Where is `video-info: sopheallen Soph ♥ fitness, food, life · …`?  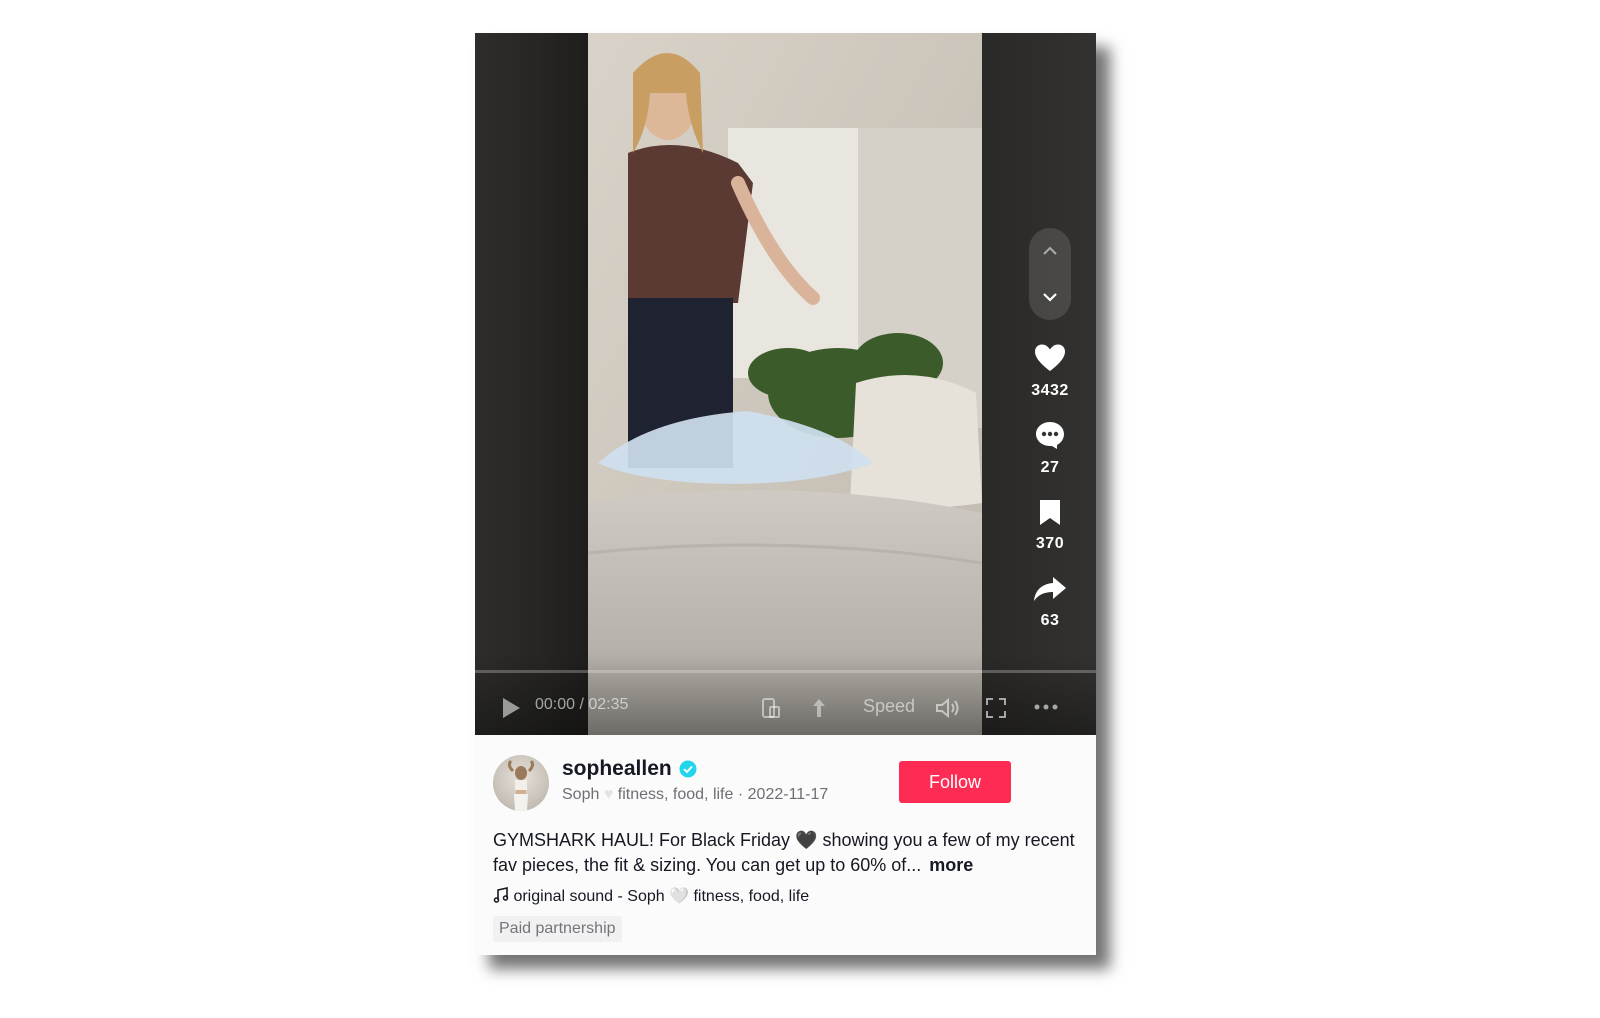
video-info: sopheallen Soph ♥ fitness, food, life · … is located at coordinates (785, 845).